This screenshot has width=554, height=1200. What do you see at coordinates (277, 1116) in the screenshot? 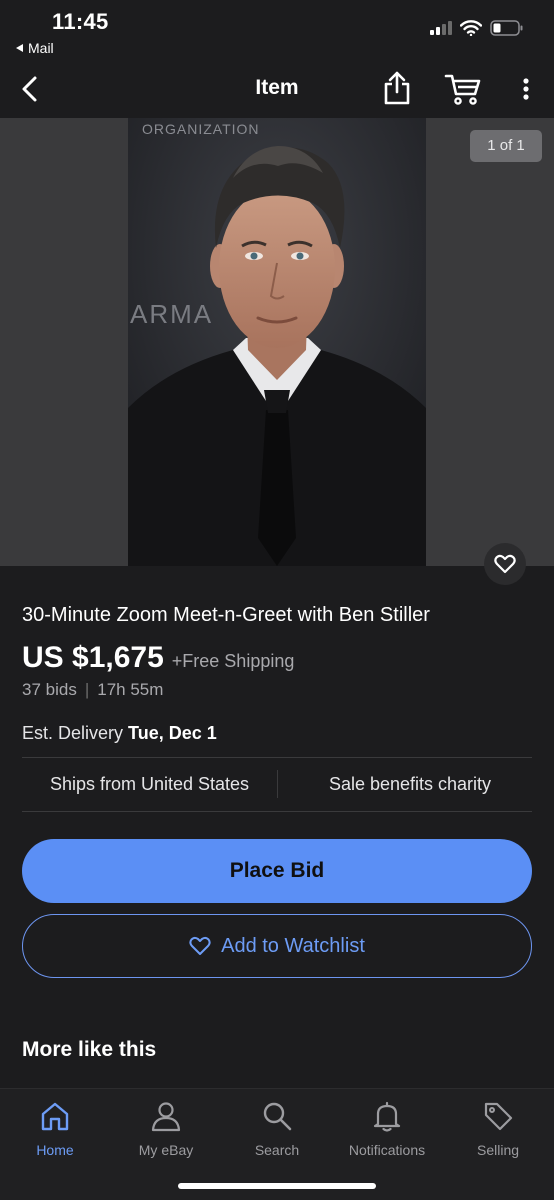
I see `search-icon` at bounding box center [277, 1116].